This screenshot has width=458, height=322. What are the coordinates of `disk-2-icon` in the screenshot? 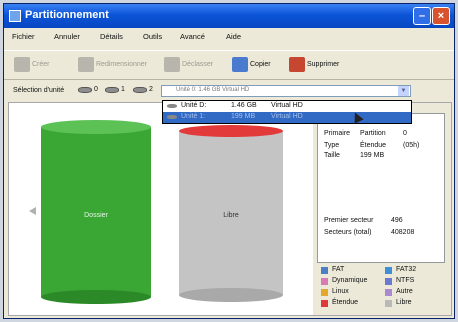 It's located at (140, 90).